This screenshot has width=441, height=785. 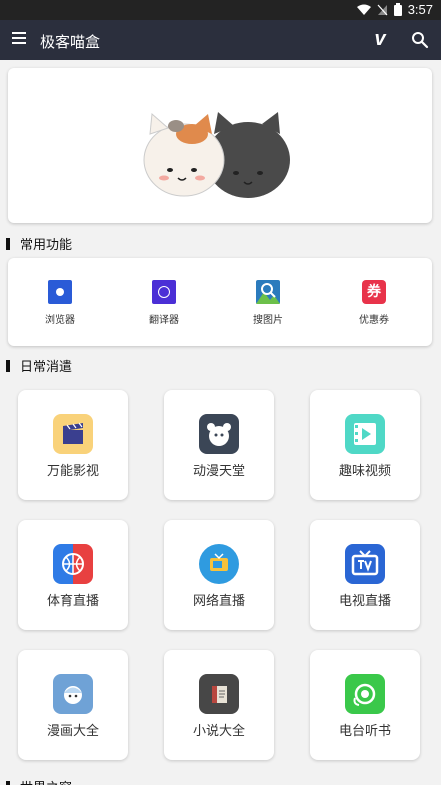 What do you see at coordinates (218, 470) in the screenshot?
I see `app-card-anime-label: 动漫天堂` at bounding box center [218, 470].